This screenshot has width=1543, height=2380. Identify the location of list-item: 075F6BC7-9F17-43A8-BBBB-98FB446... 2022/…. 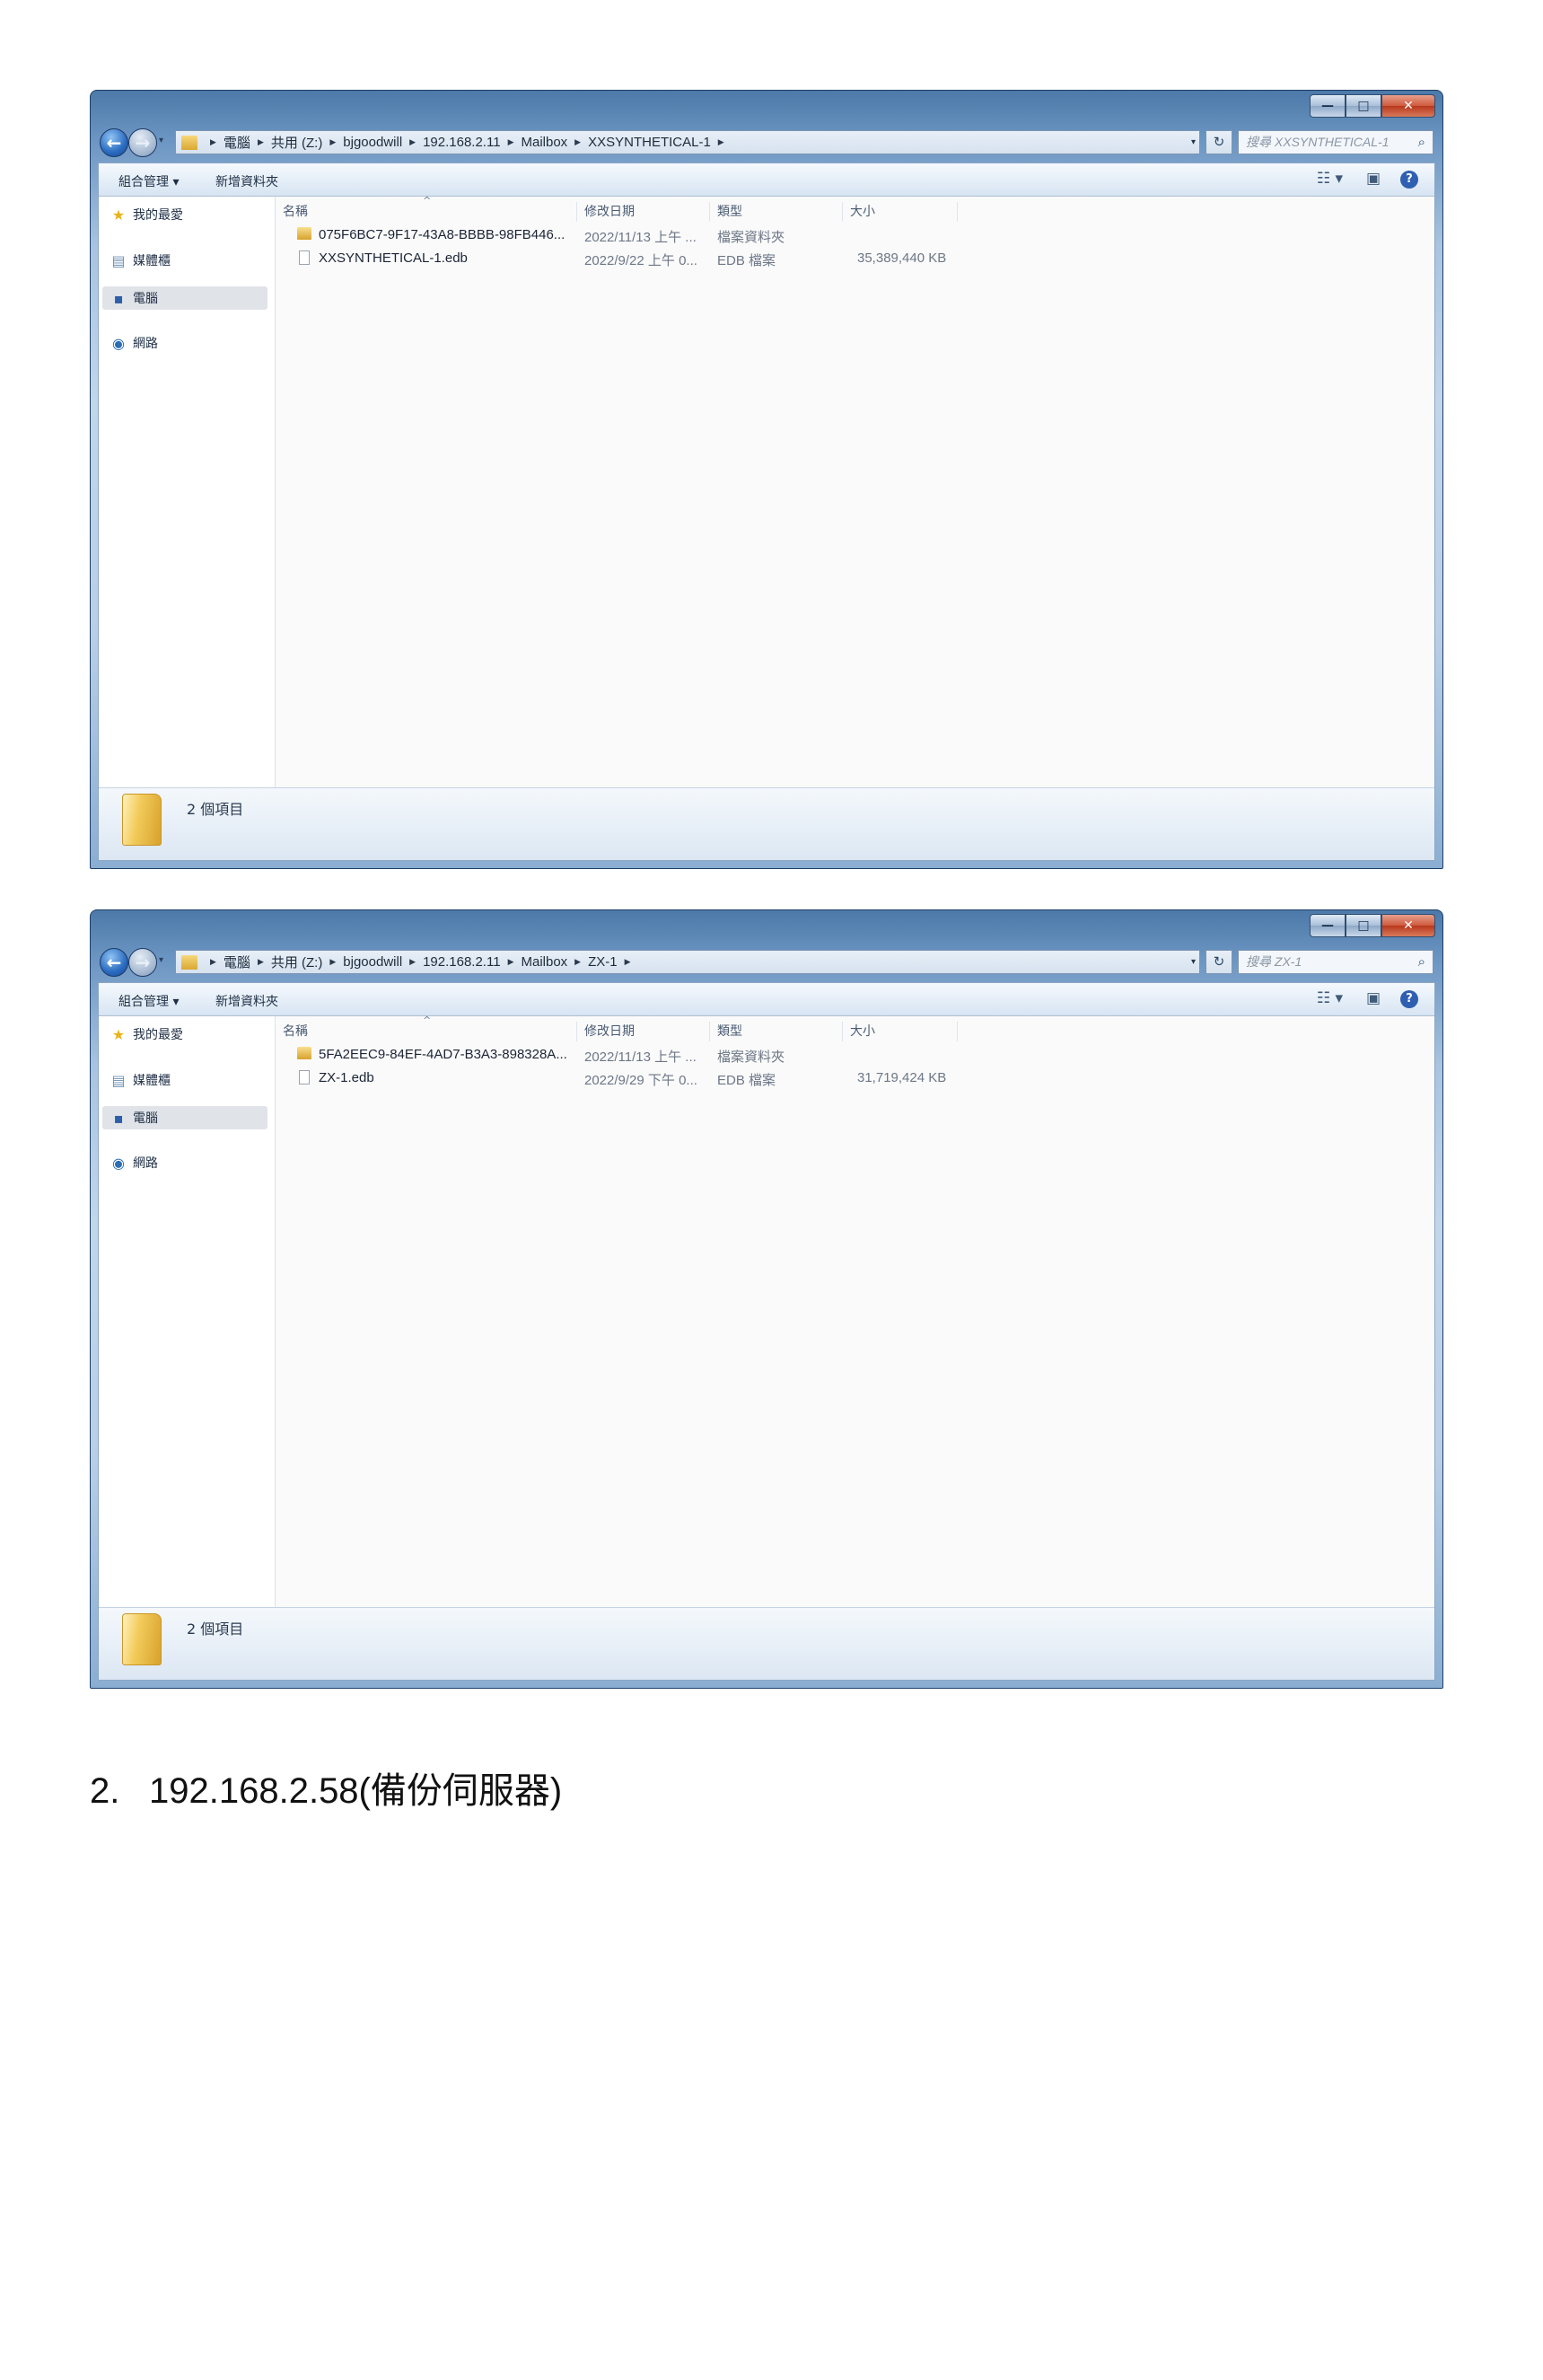
(855, 235).